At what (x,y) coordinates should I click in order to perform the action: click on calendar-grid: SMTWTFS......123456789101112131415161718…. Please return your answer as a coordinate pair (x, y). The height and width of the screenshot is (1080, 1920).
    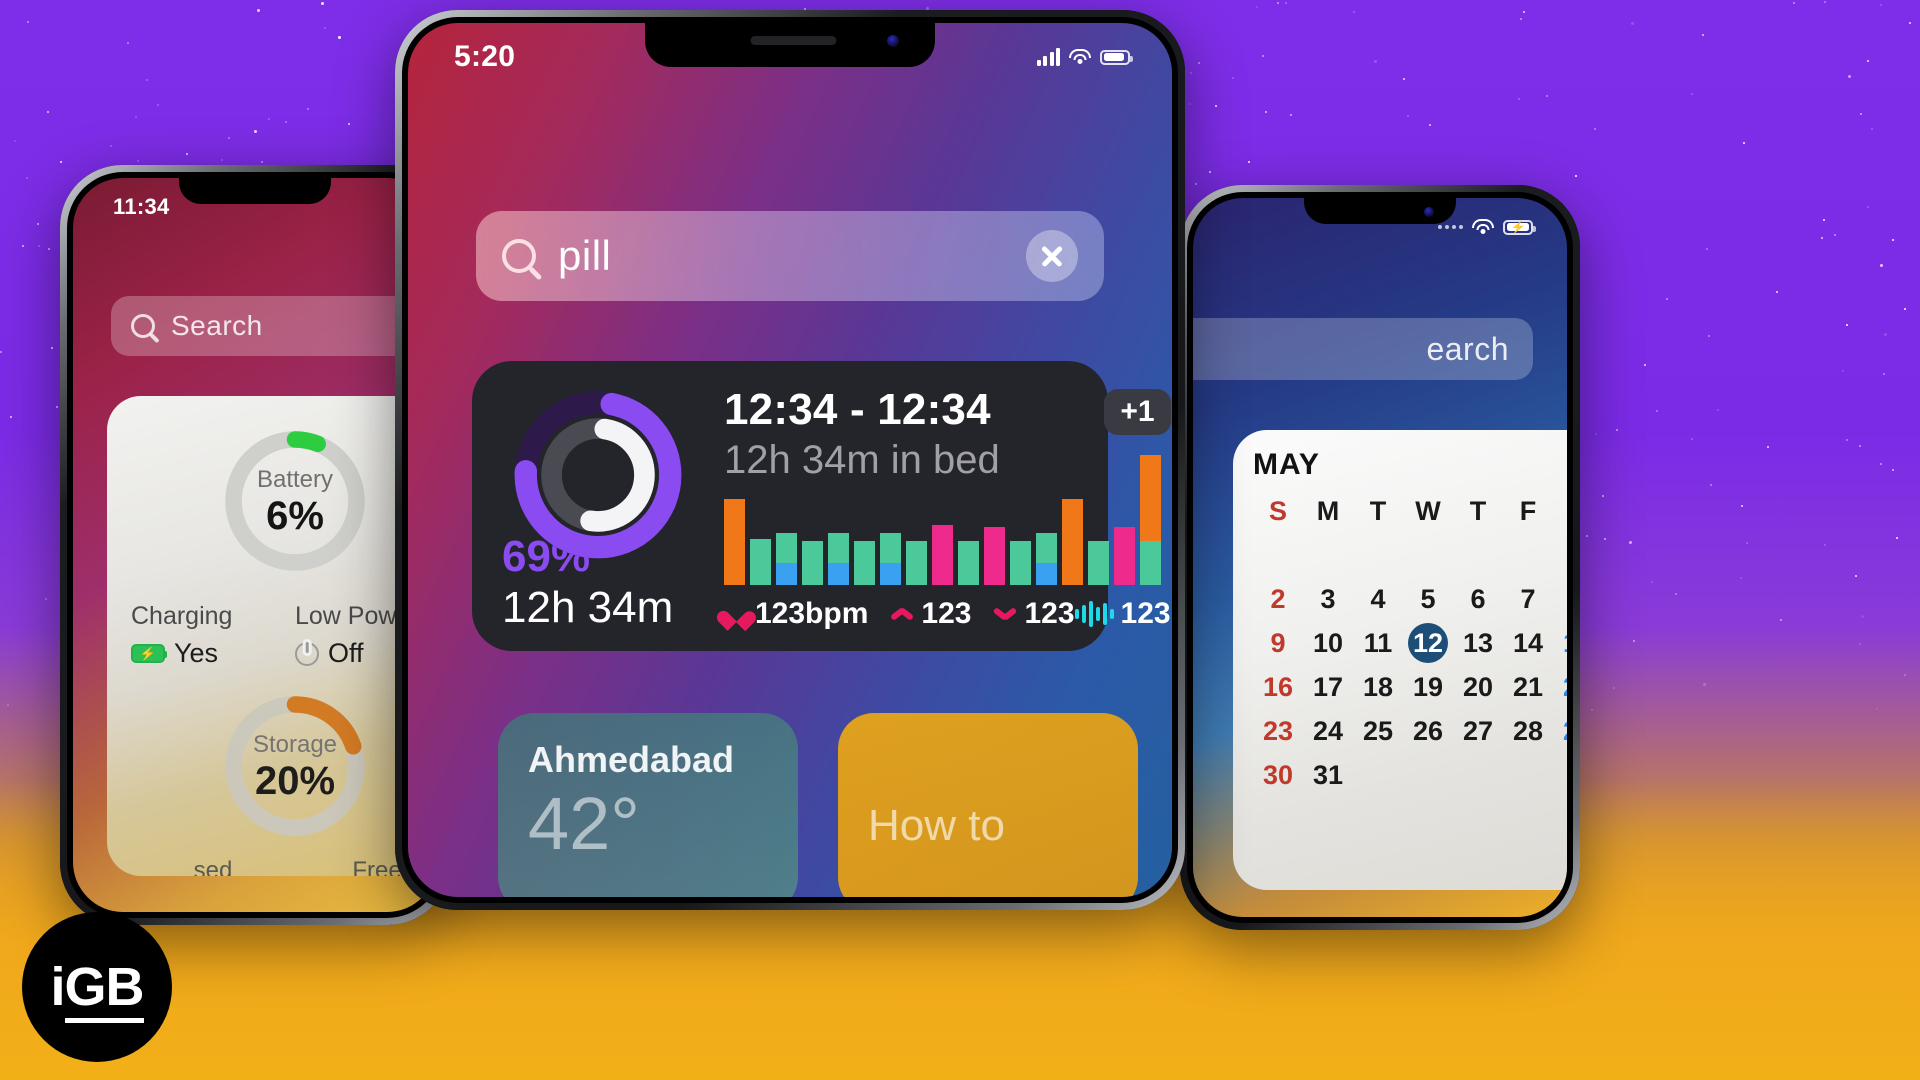
    Looking at the image, I should click on (1410, 643).